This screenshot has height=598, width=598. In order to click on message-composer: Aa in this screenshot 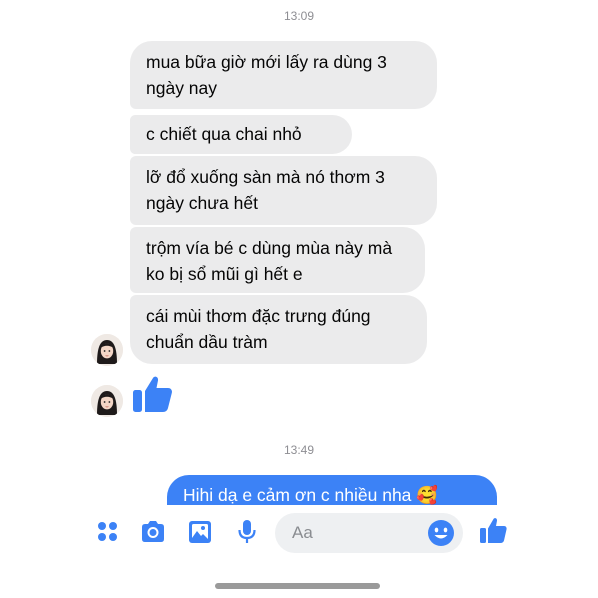, I will do `click(299, 551)`.